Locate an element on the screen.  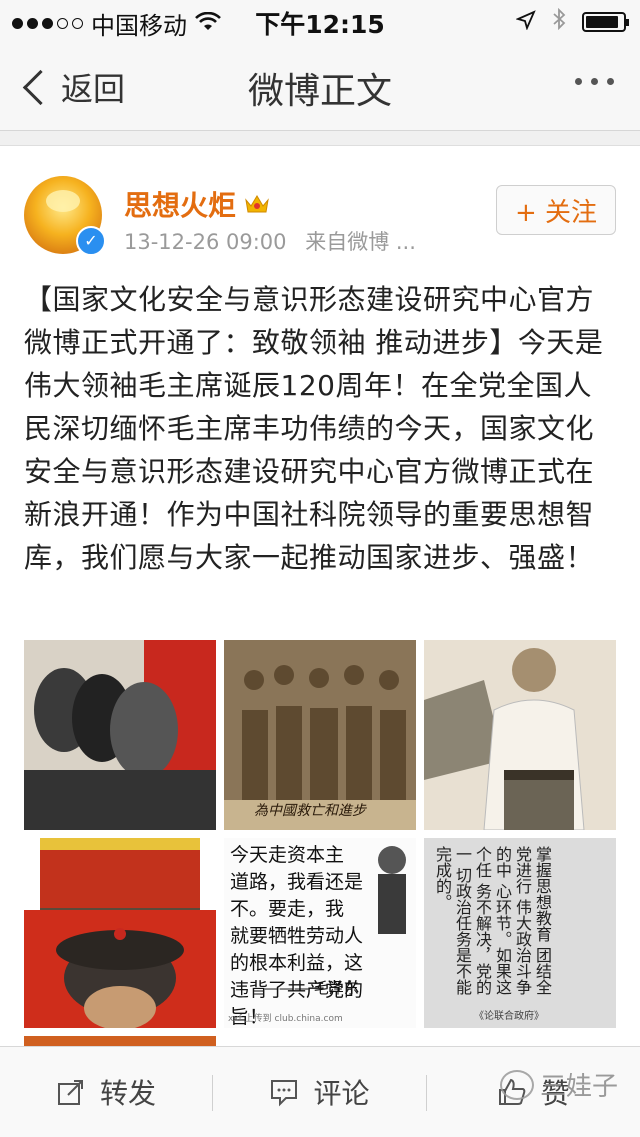
page-title: 微博正文 is located at coordinates (319, 91).